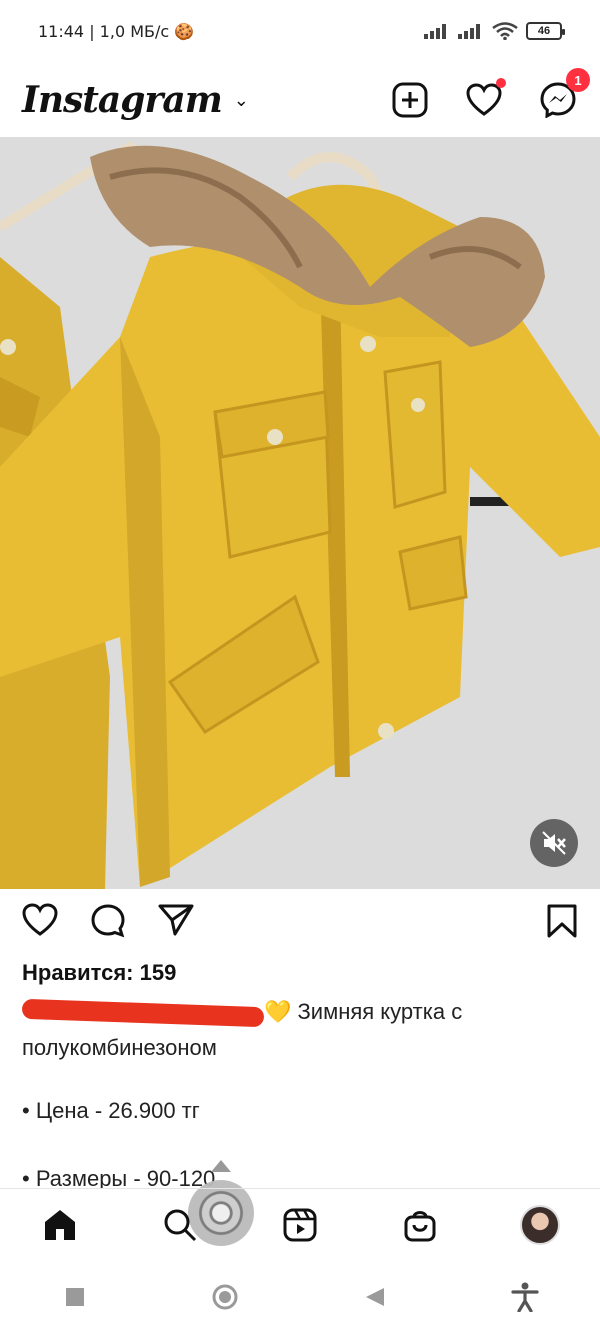 The width and height of the screenshot is (600, 1332). I want to click on system-nav-bar, so click(300, 1297).